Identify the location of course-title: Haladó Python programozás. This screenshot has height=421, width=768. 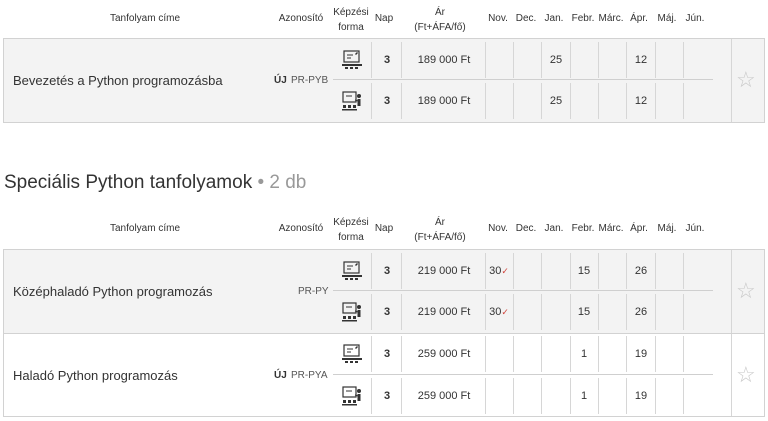
(95, 375).